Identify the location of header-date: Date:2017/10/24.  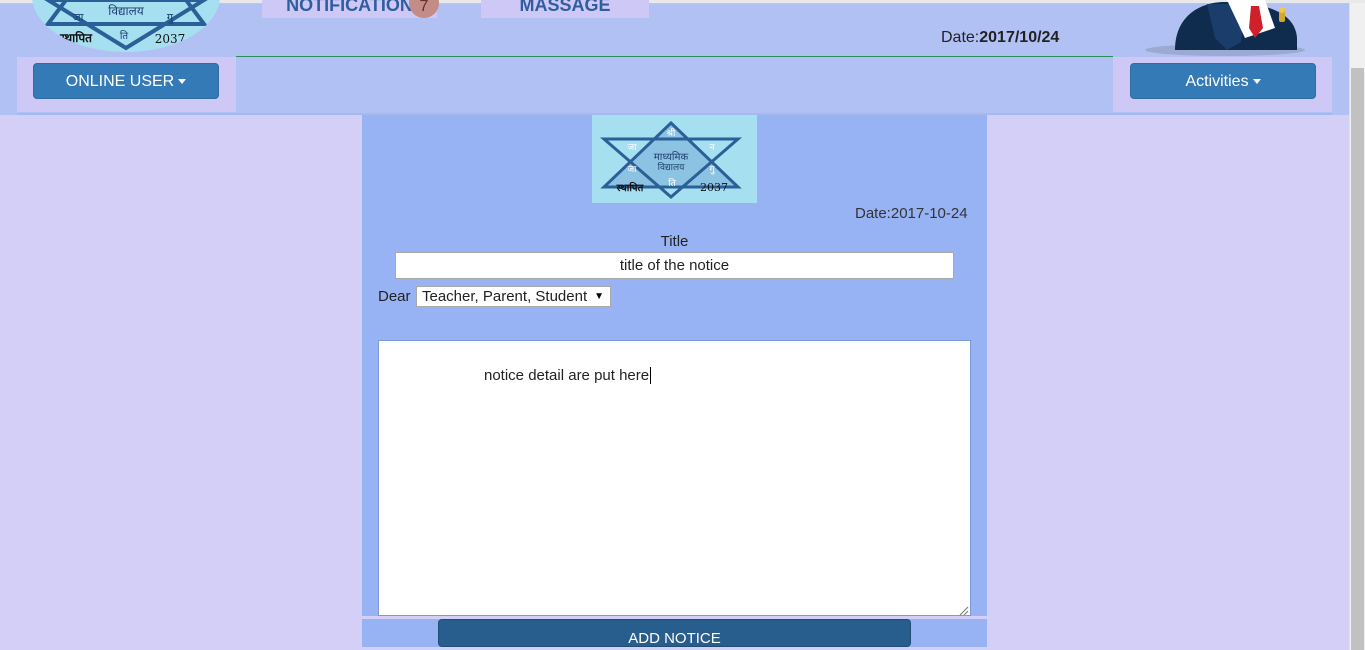
(1000, 38).